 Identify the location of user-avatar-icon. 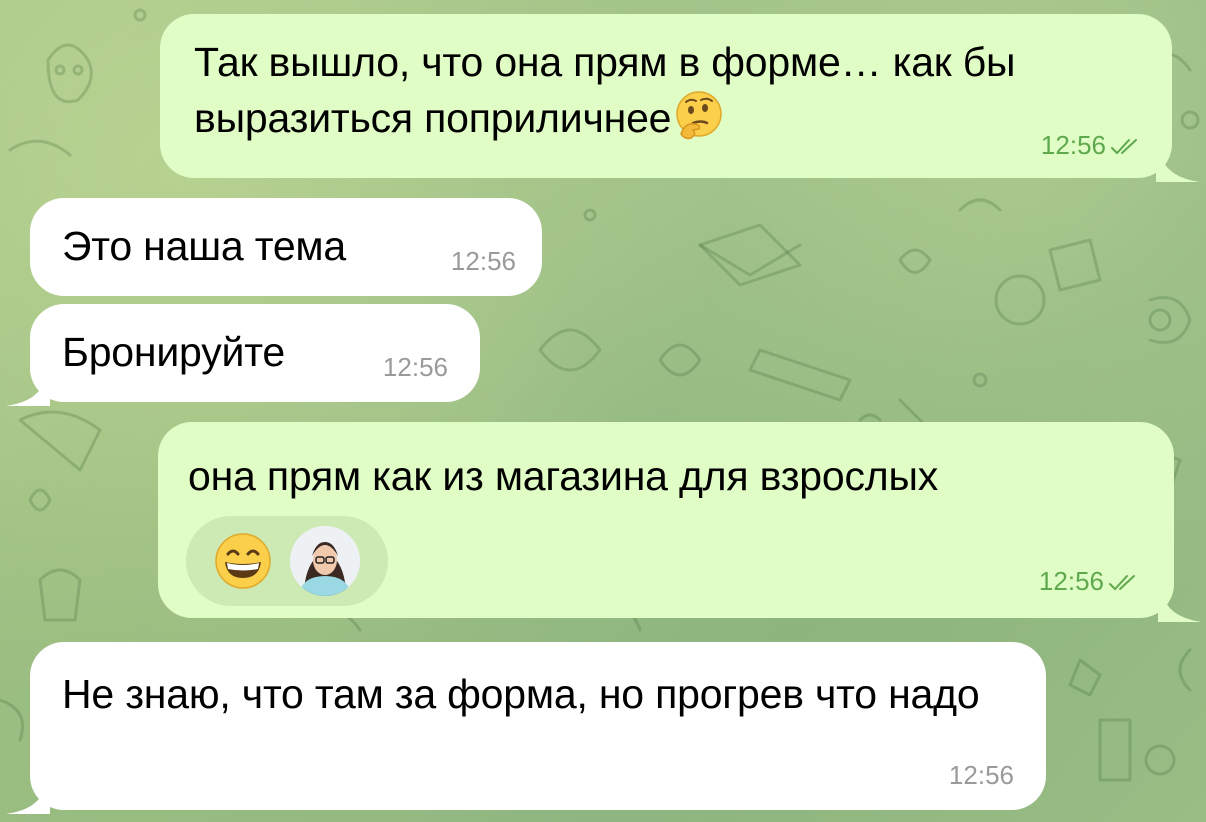
(325, 561).